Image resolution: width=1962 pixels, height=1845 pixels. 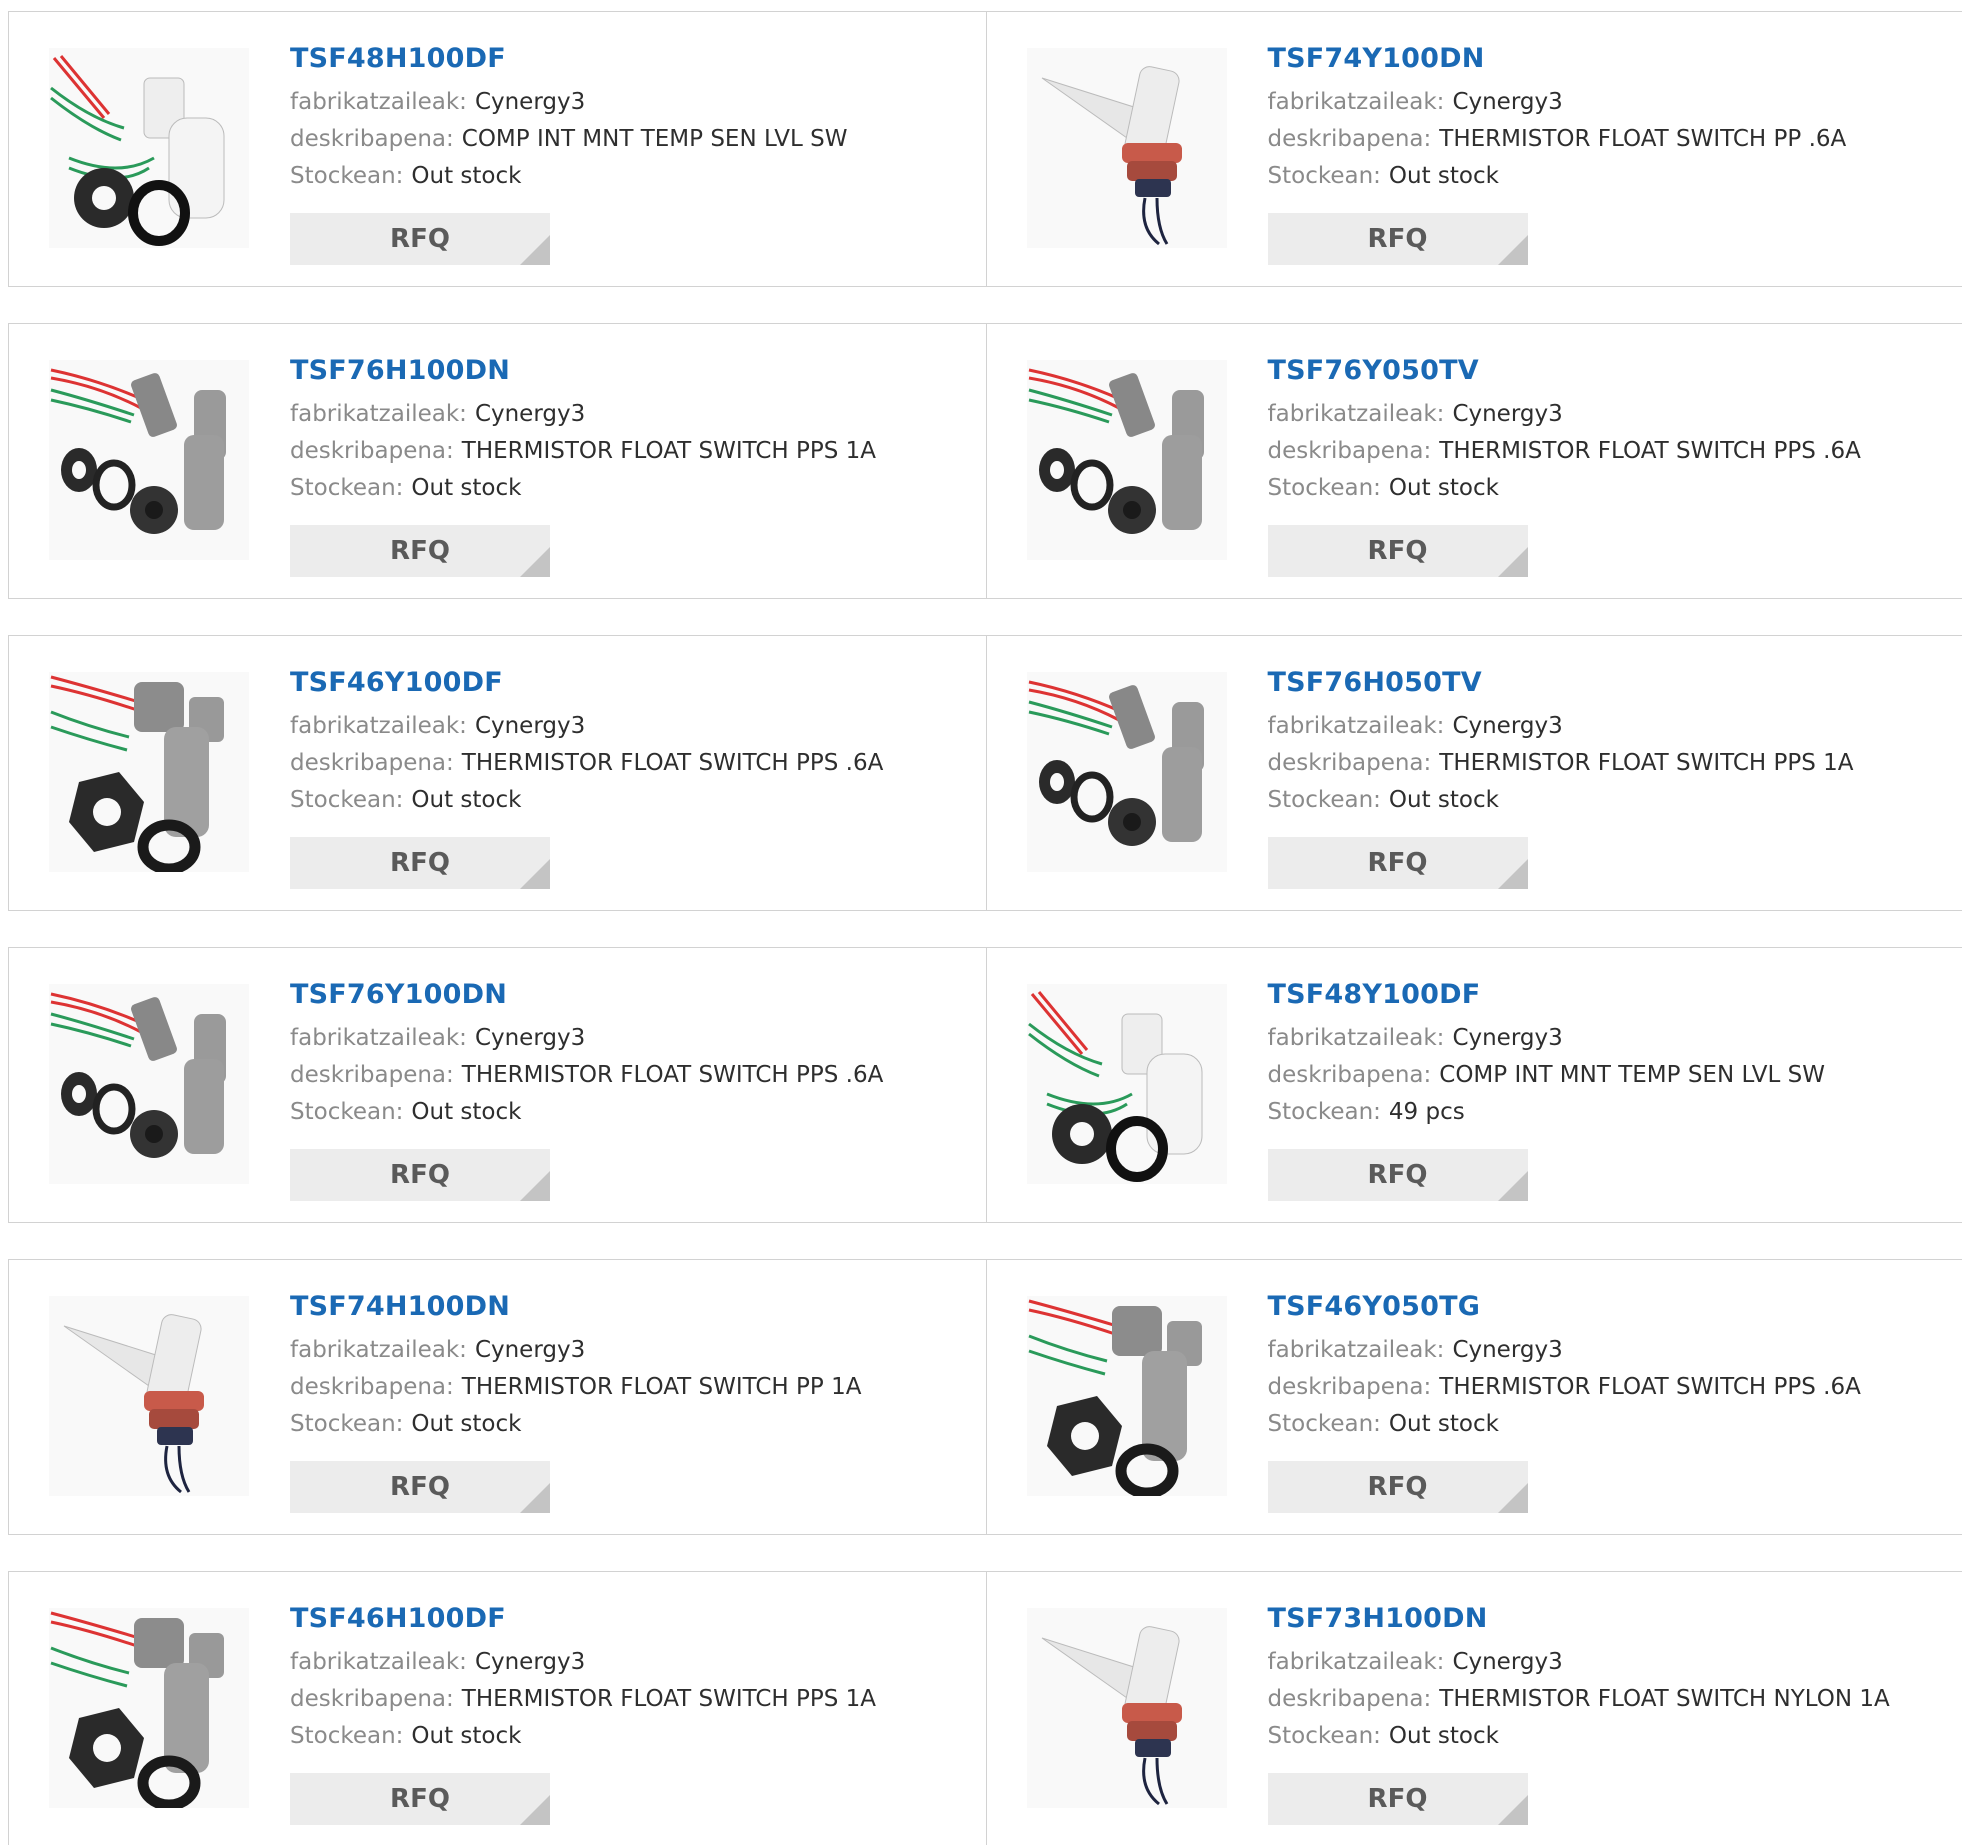 What do you see at coordinates (638, 1619) in the screenshot?
I see `part-number-link: TSF46H100DF` at bounding box center [638, 1619].